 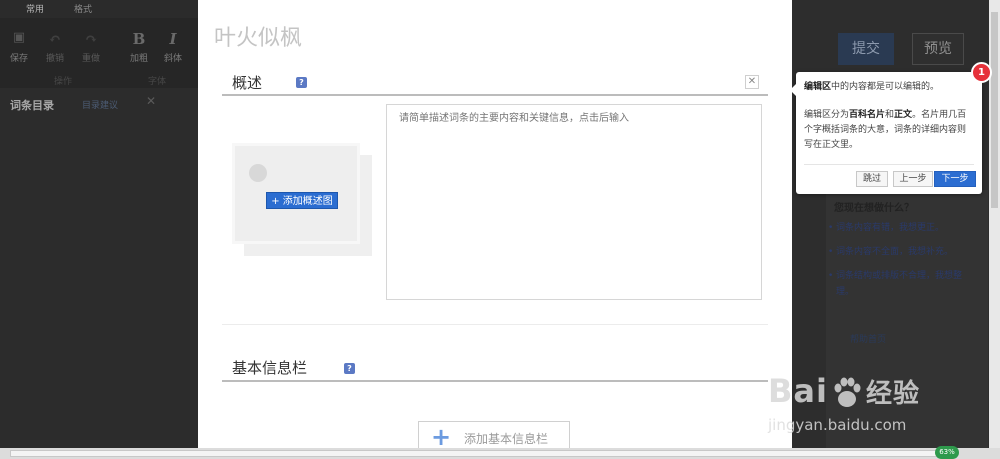 What do you see at coordinates (831, 145) in the screenshot?
I see `tooltip-line-4: 写在正文里。` at bounding box center [831, 145].